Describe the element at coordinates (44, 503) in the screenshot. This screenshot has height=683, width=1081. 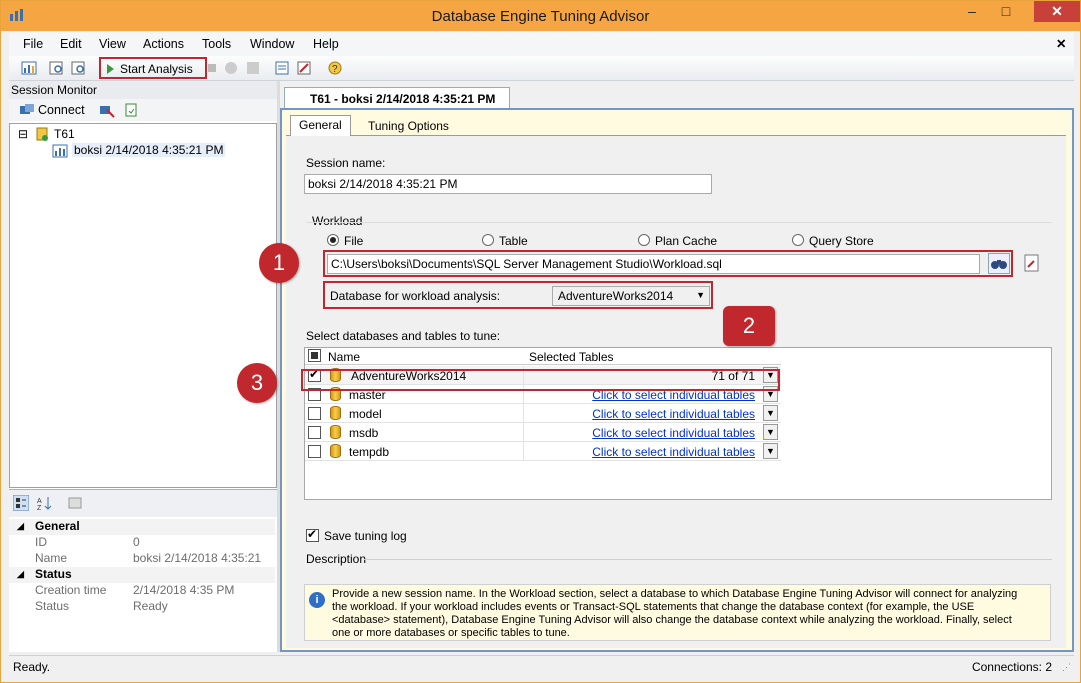
I see `sort-alphabetical-icon: AZ` at that location.